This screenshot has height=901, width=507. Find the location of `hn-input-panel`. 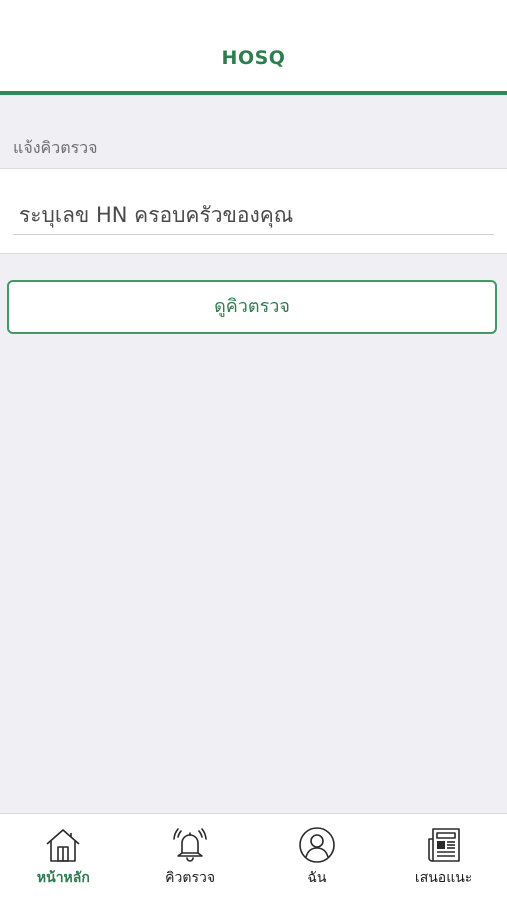

hn-input-panel is located at coordinates (253, 211).